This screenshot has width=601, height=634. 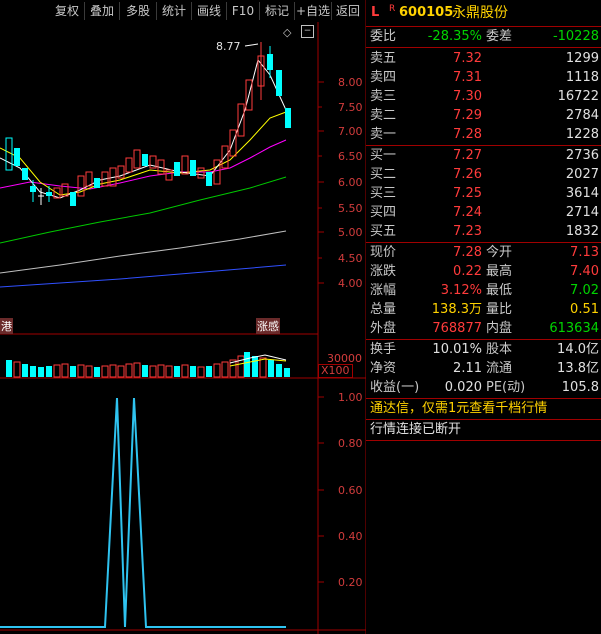 I want to click on price-axis-label: 8.00, so click(x=350, y=82).